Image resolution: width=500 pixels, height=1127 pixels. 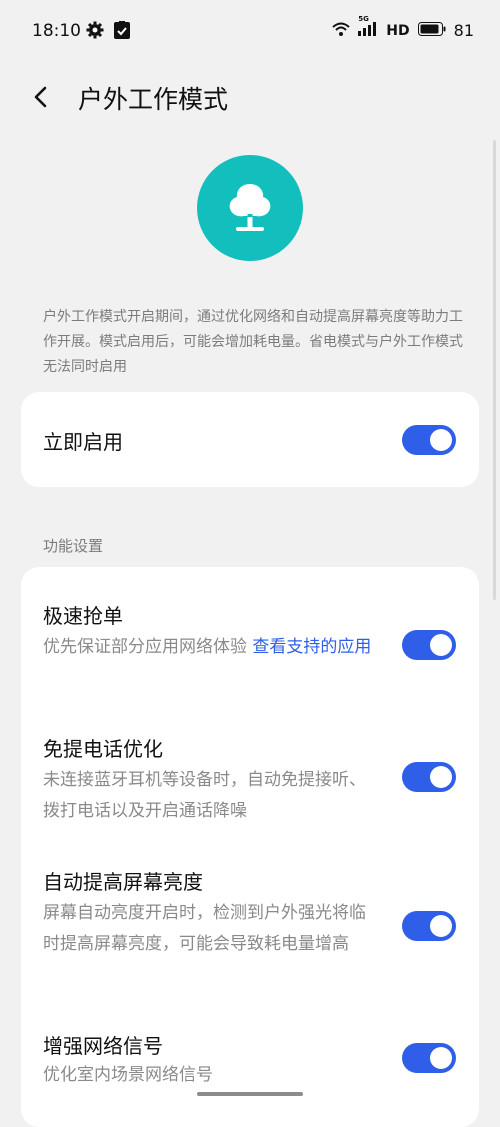 I want to click on gear-icon, so click(x=95, y=32).